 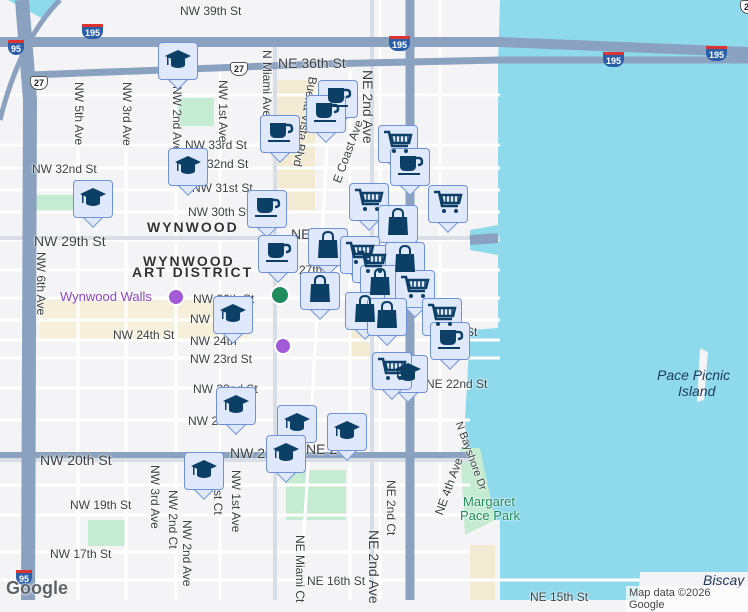 I want to click on map-attribution: Map data ©2026 Google, so click(x=687, y=599).